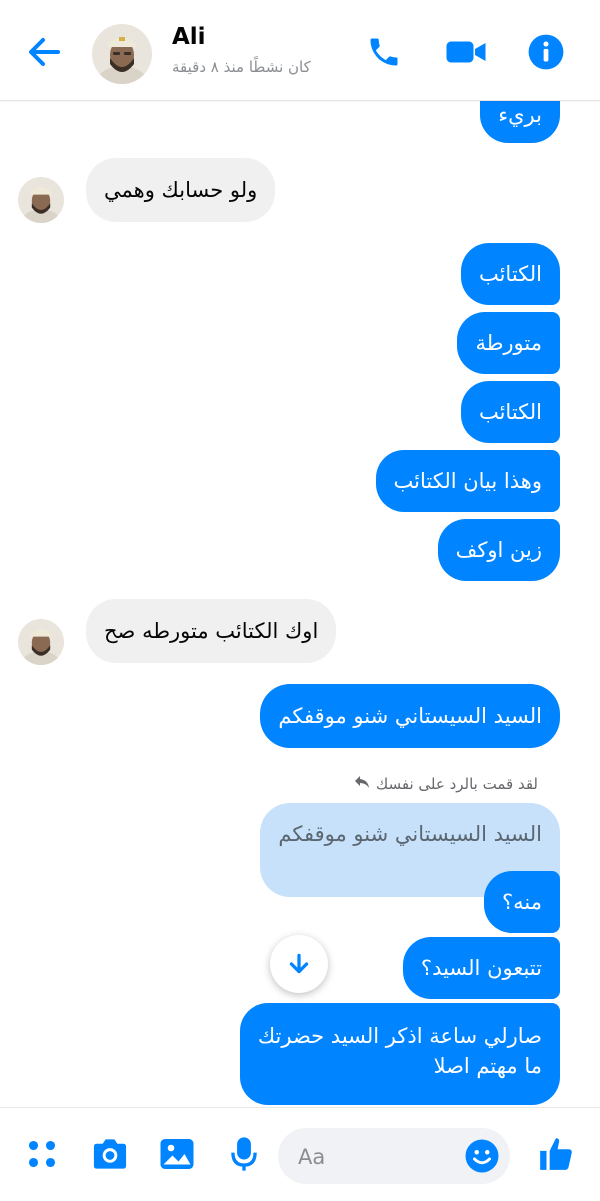 The height and width of the screenshot is (1201, 600). I want to click on message-bubble: ولو حسابك وهمي, so click(181, 190).